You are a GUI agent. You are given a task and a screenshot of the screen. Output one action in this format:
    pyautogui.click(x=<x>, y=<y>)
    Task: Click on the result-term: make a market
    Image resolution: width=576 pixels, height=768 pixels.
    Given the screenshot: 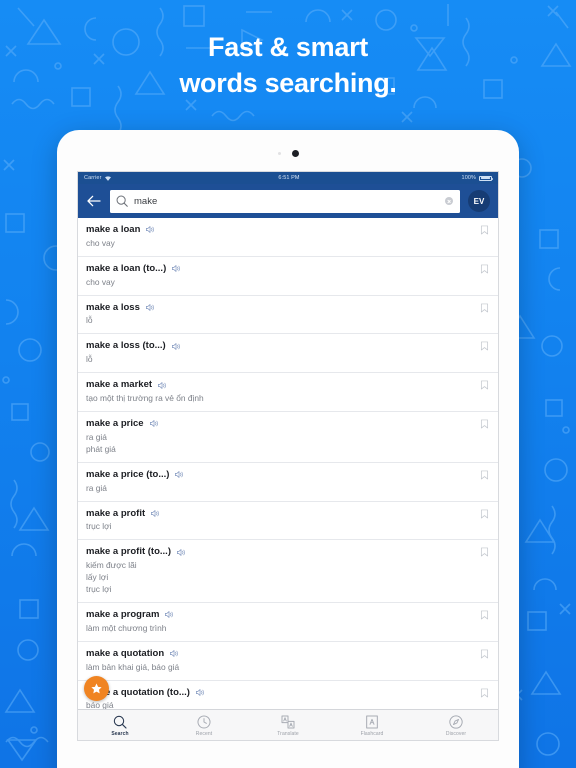 What is the action you would take?
    pyautogui.click(x=119, y=385)
    